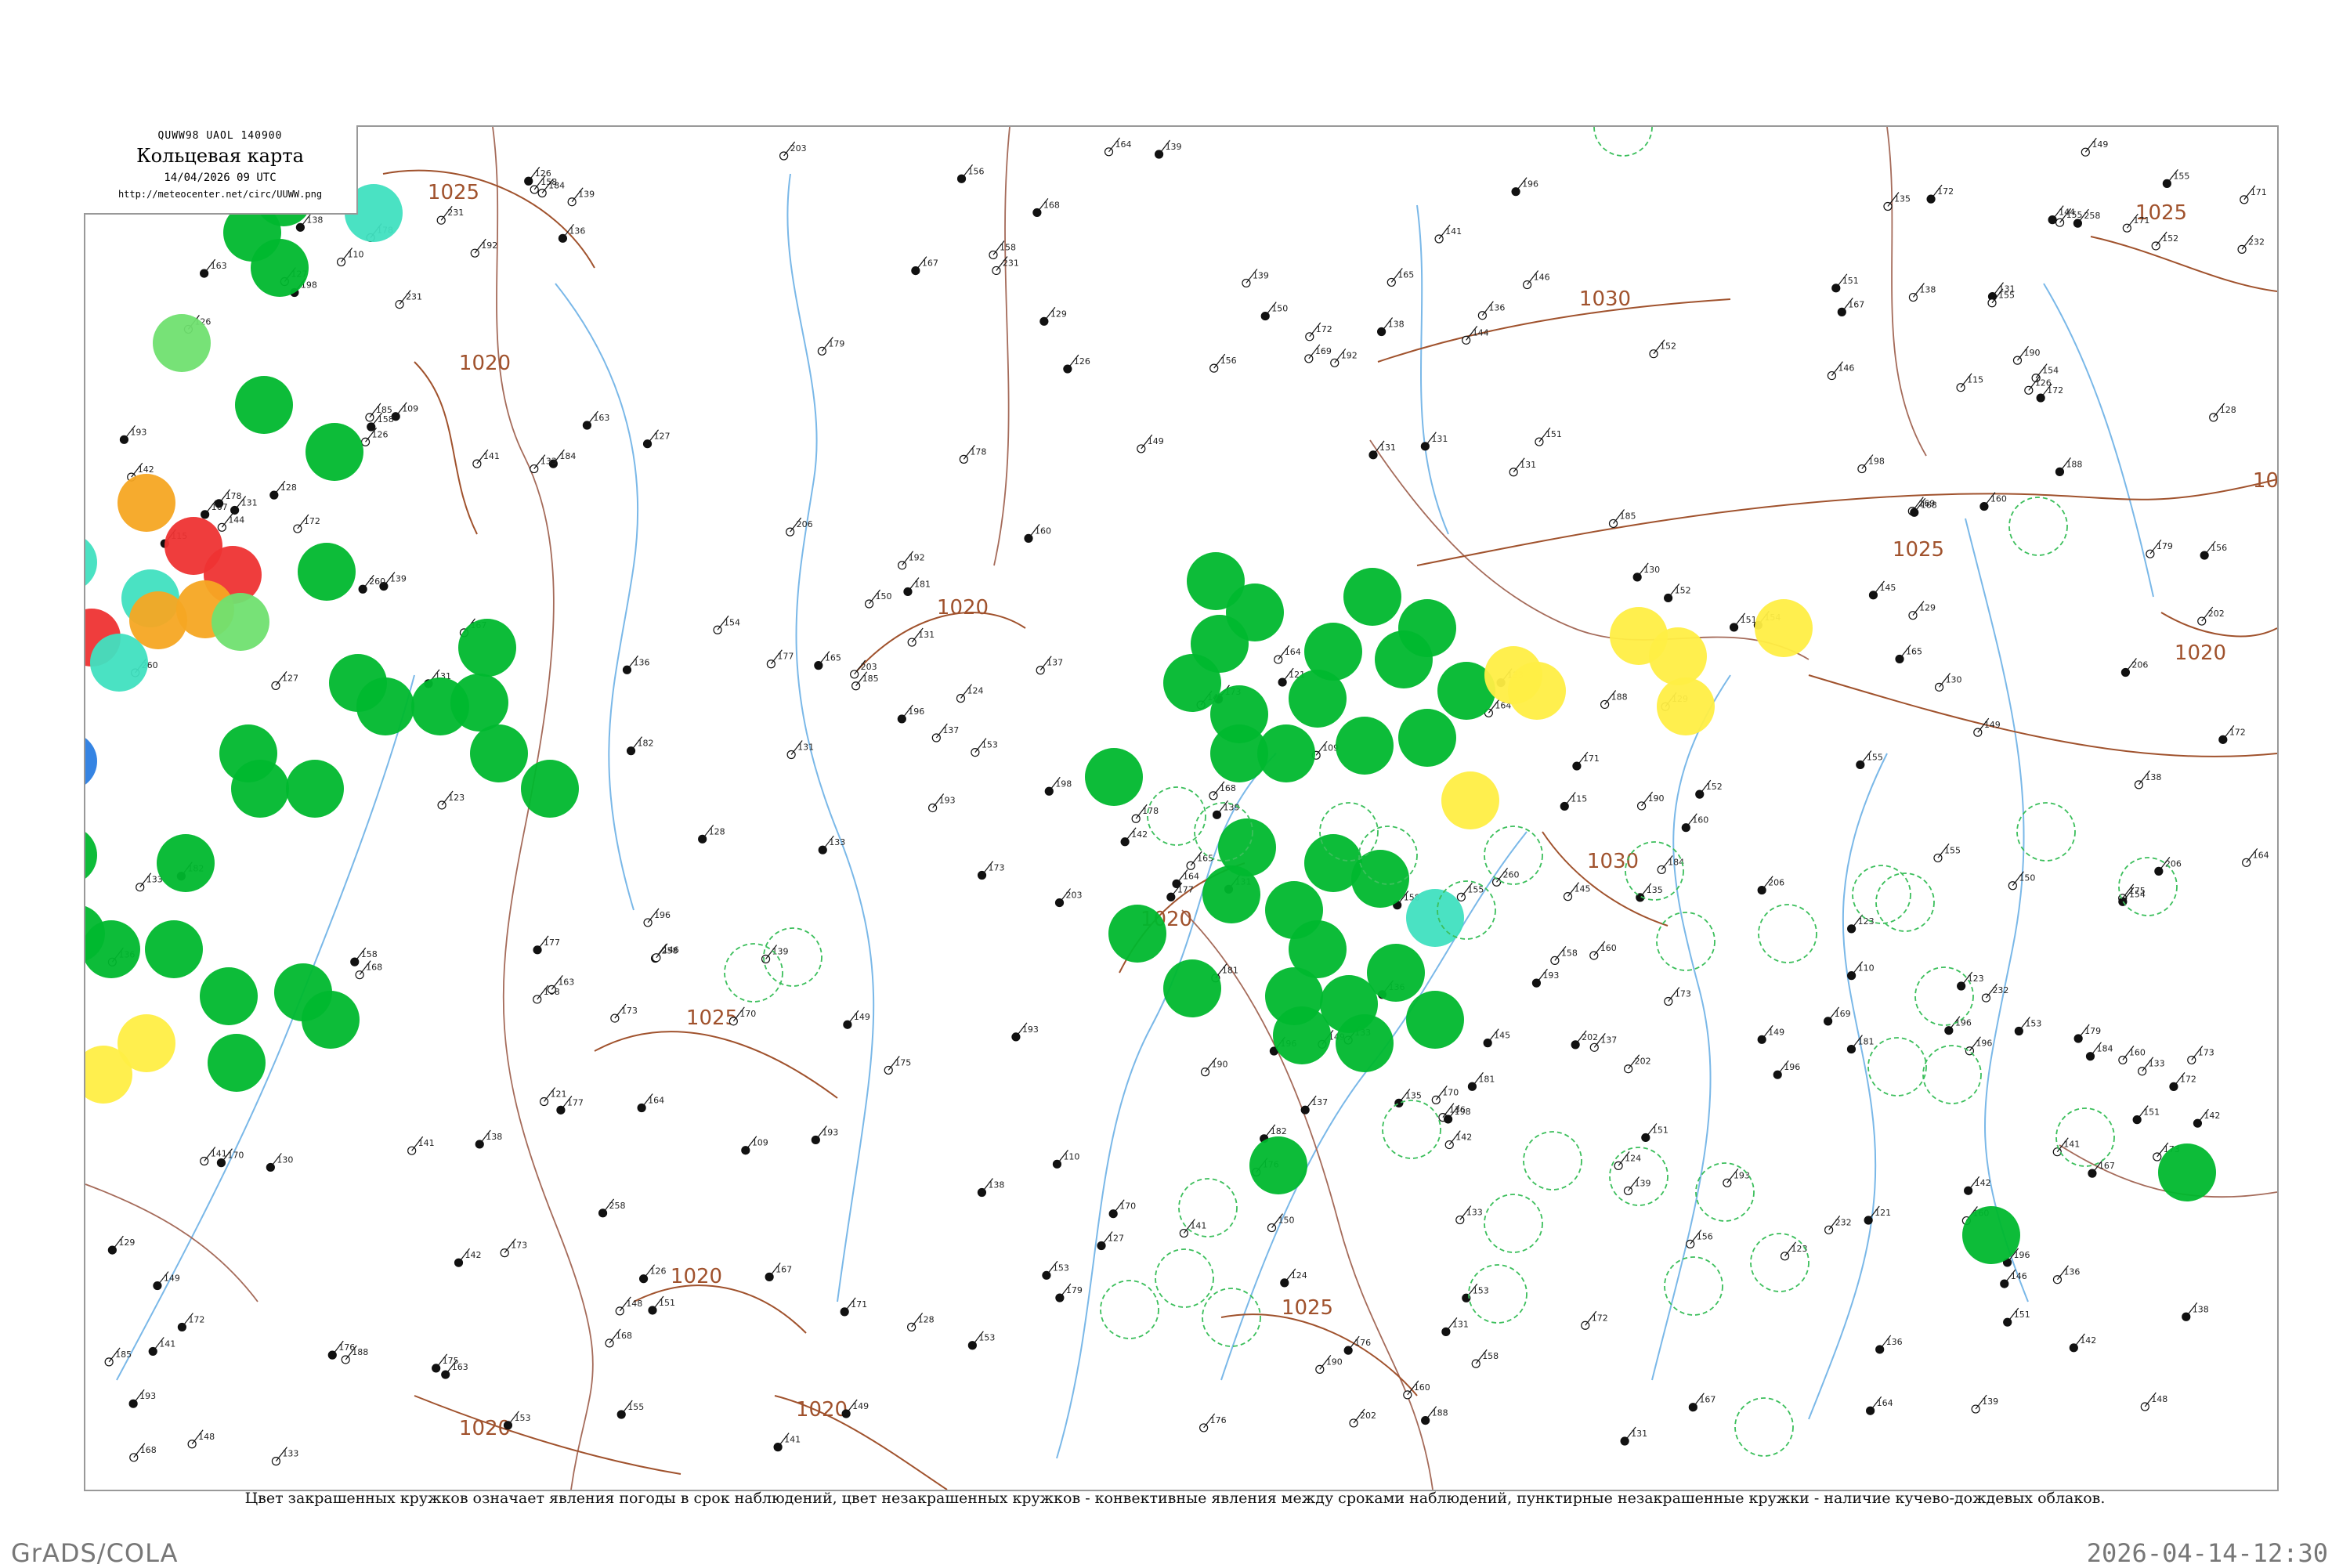  I want to click on station-value: 146, so click(671, 950).